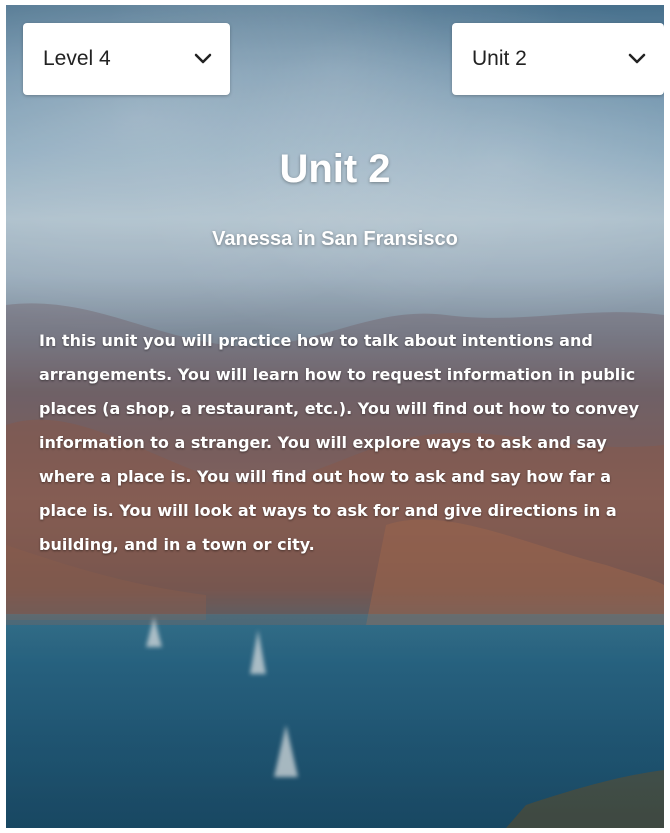 This screenshot has height=833, width=670. What do you see at coordinates (335, 239) in the screenshot?
I see `unit-subtitle: Vanessa in San Fransisco` at bounding box center [335, 239].